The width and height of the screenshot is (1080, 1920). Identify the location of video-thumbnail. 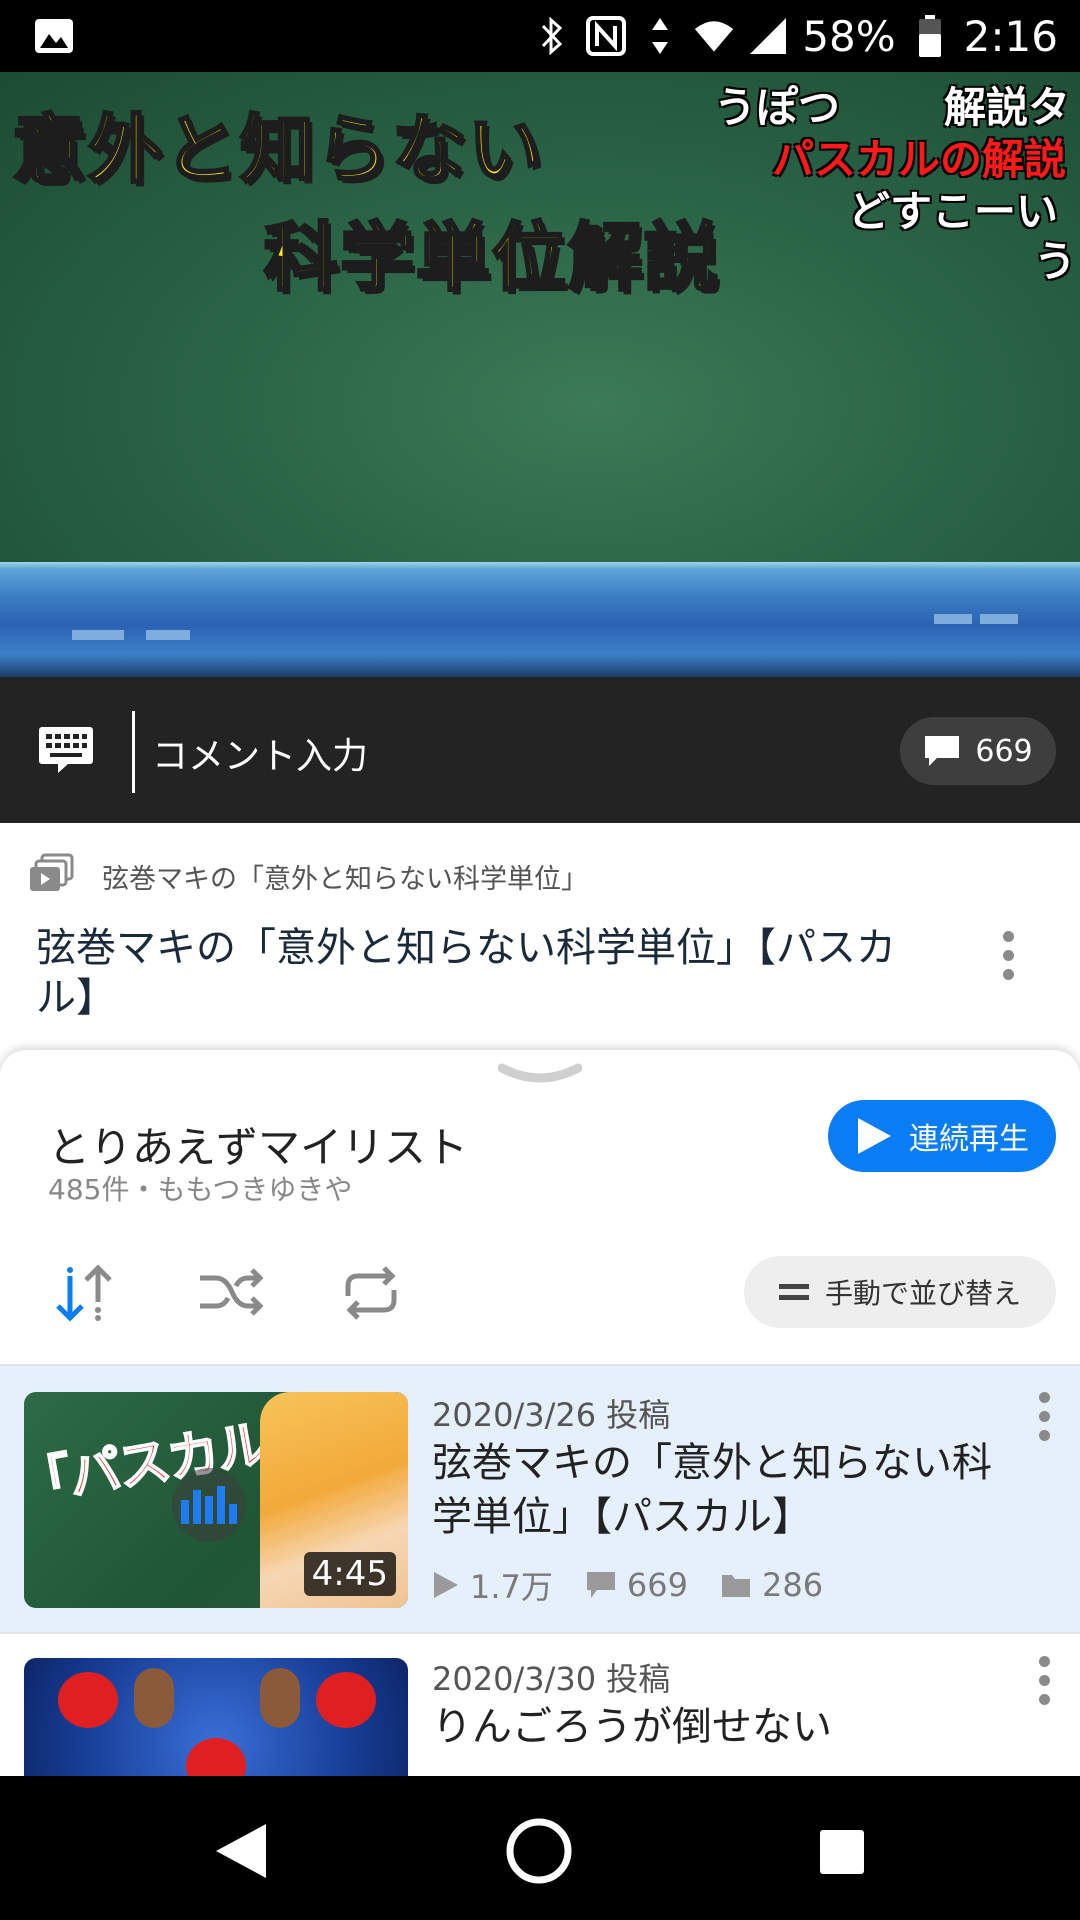
(216, 1717).